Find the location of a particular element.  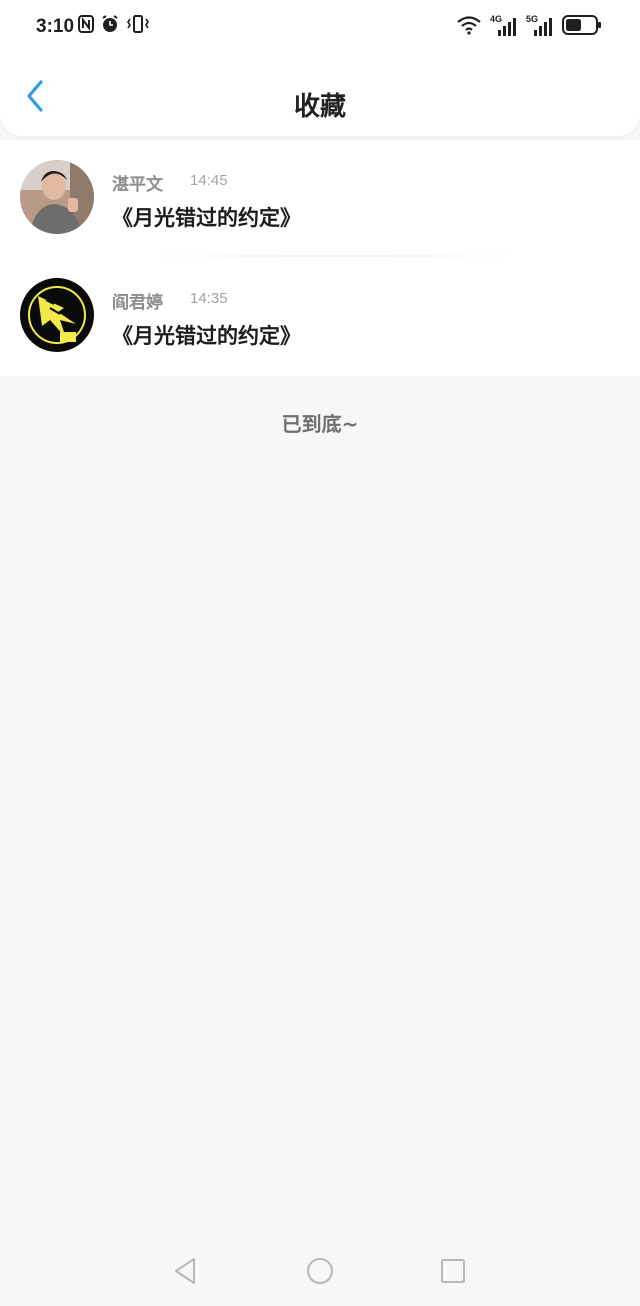

recents-square-icon is located at coordinates (453, 1273).